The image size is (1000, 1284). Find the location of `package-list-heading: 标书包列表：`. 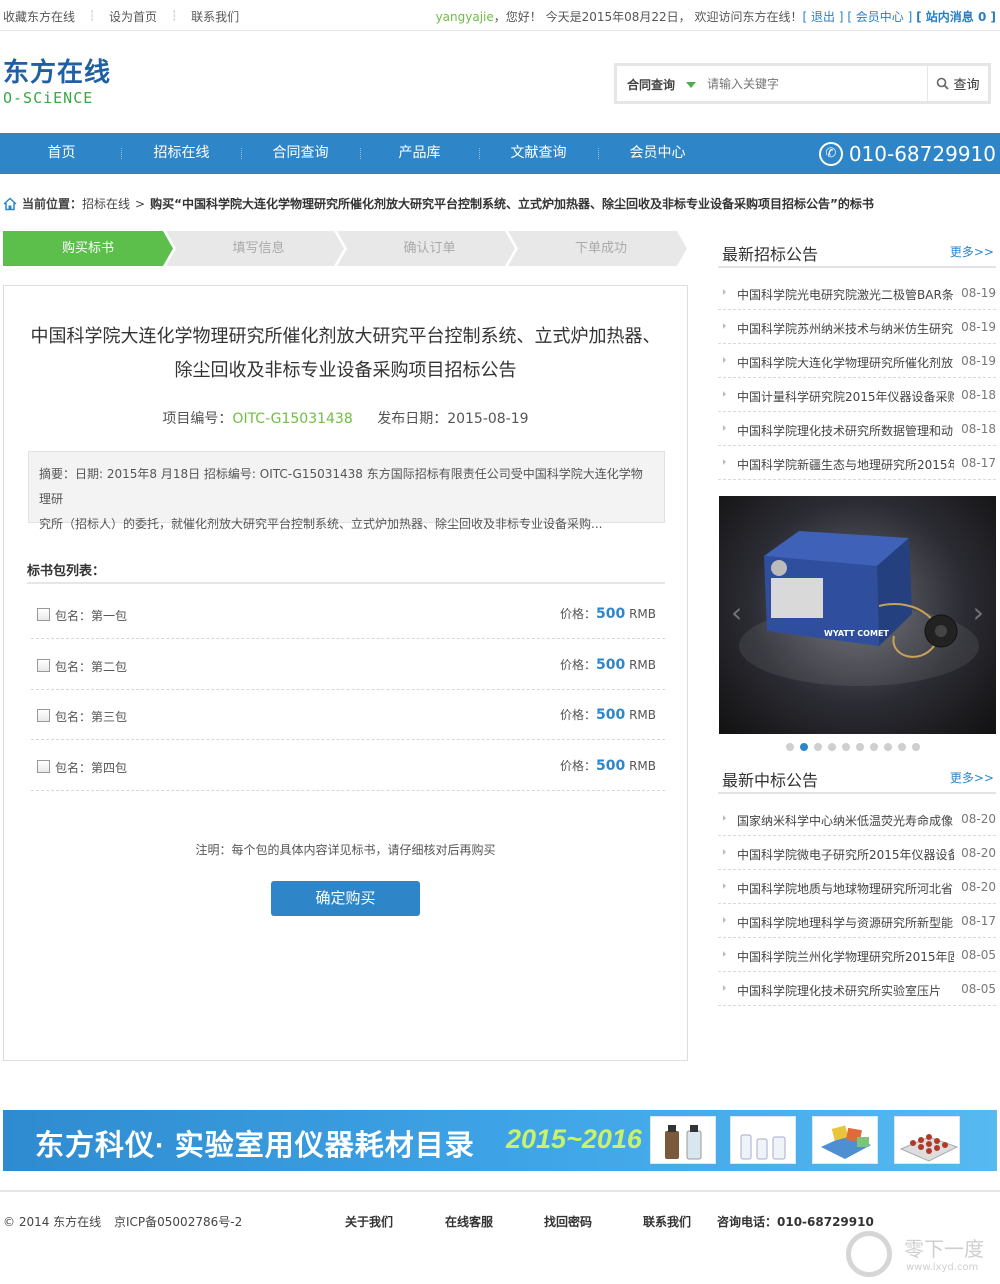

package-list-heading: 标书包列表： is located at coordinates (66, 571).